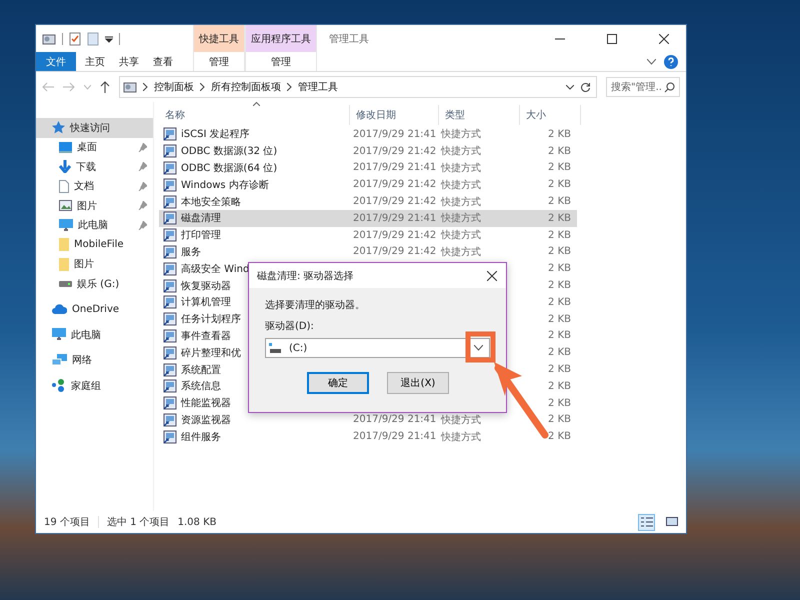  I want to click on file-name: 任务计划程序, so click(211, 319).